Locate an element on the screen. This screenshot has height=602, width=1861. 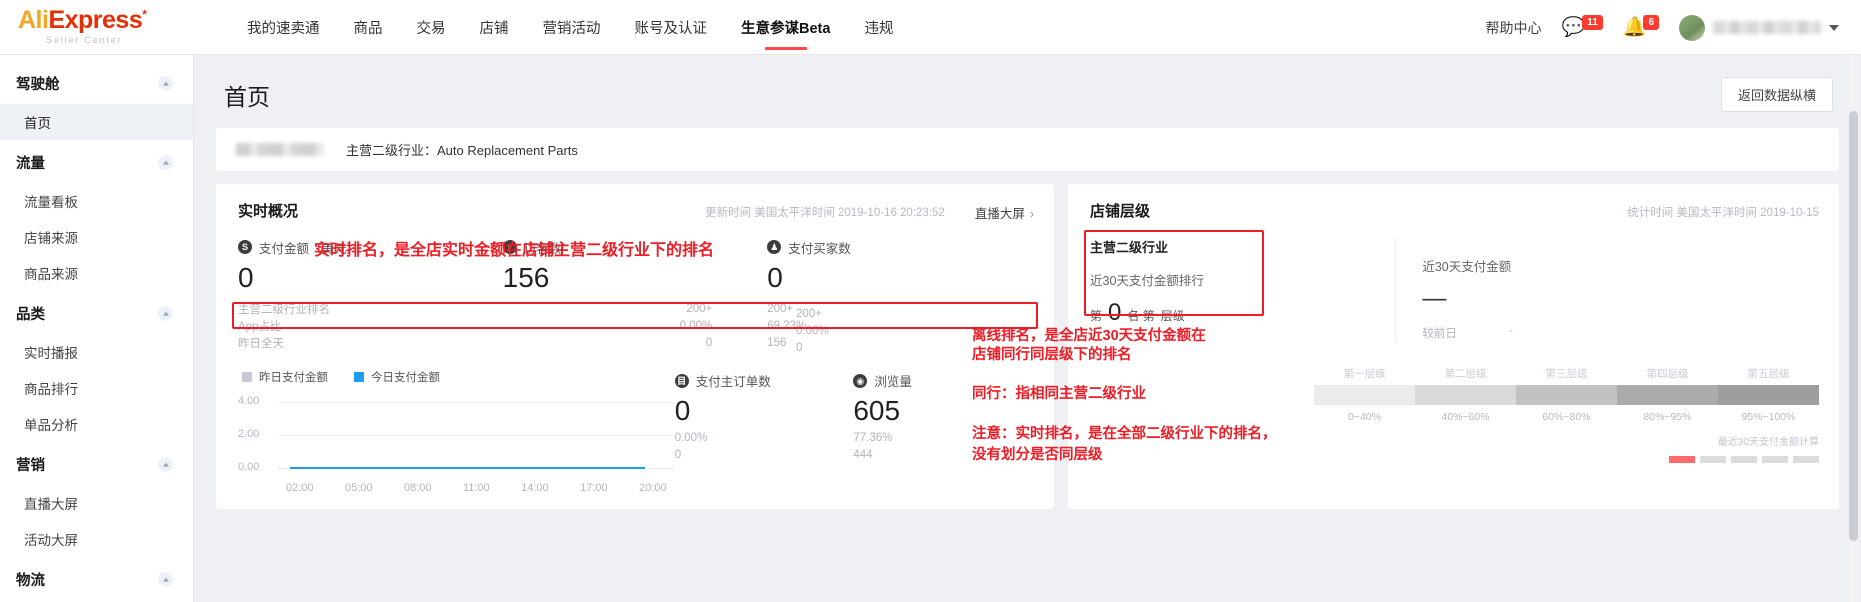
nav-item-business-advisor: 生意参谋Beta is located at coordinates (785, 27).